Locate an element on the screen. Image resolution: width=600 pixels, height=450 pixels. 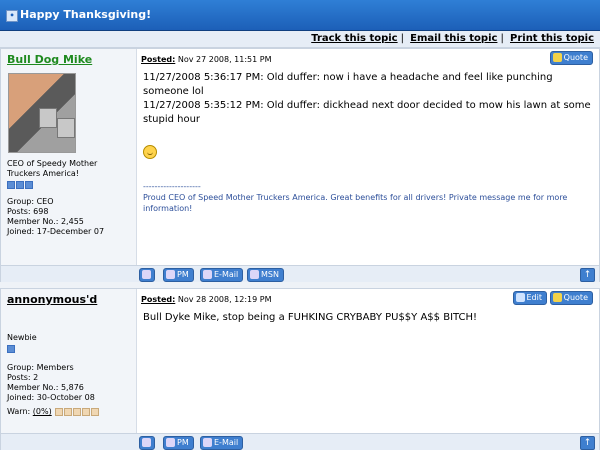
post-2-pm-button: PM is located at coordinates (178, 443).